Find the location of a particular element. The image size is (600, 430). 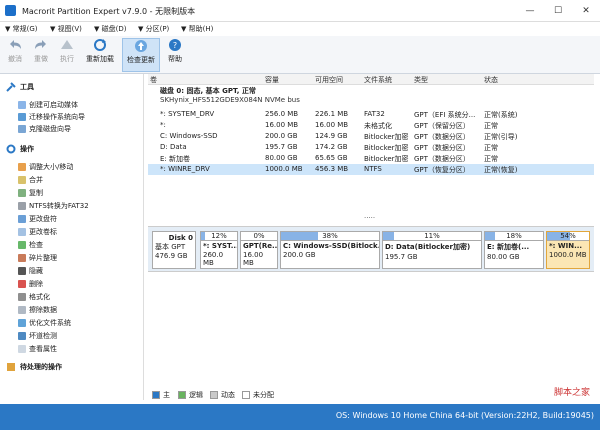

col-type: 类型 is located at coordinates (421, 80).